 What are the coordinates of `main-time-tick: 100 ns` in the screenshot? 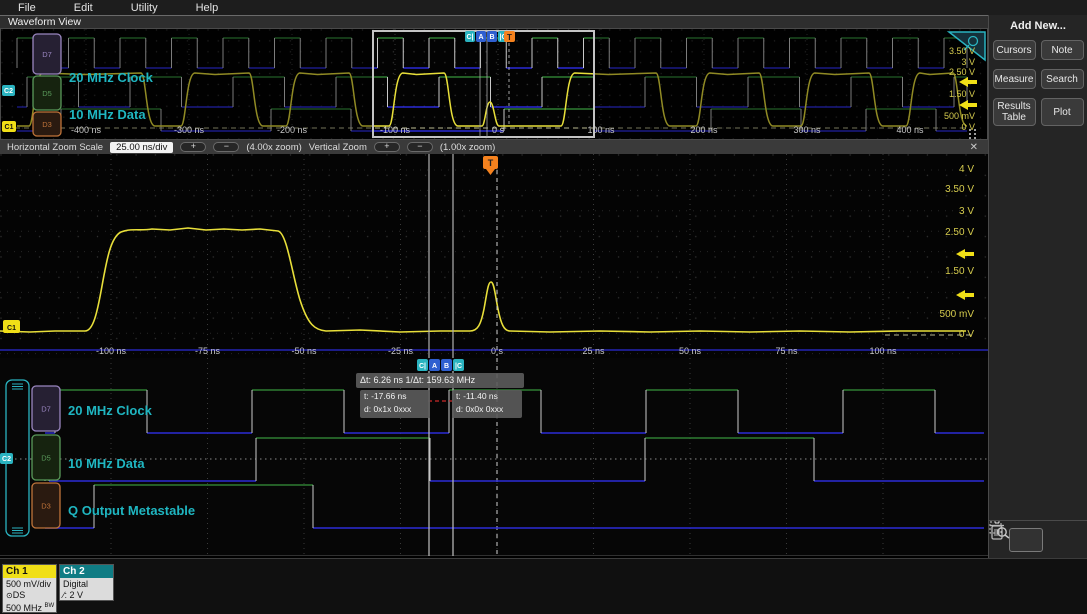 It's located at (883, 351).